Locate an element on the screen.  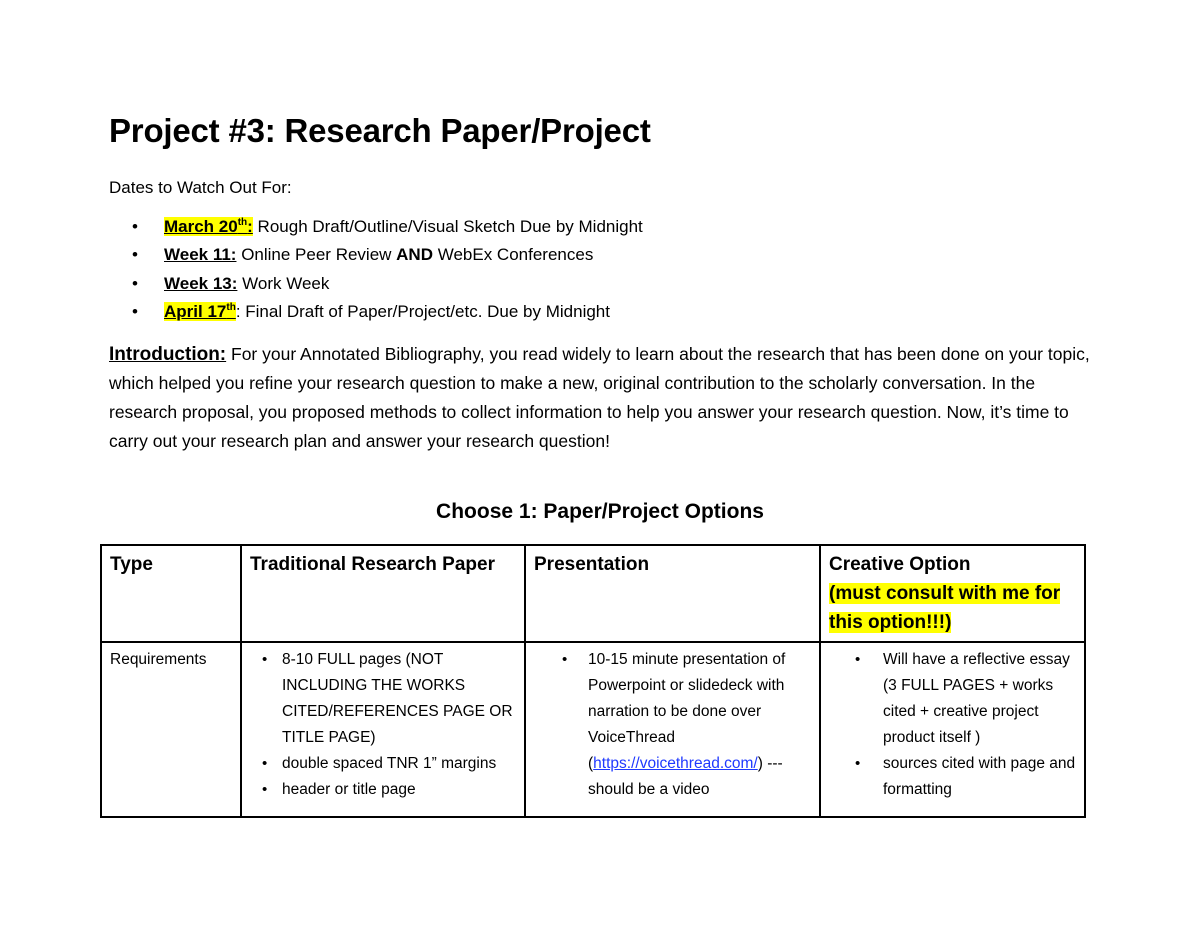
date-label-april: April 17th is located at coordinates (200, 311).